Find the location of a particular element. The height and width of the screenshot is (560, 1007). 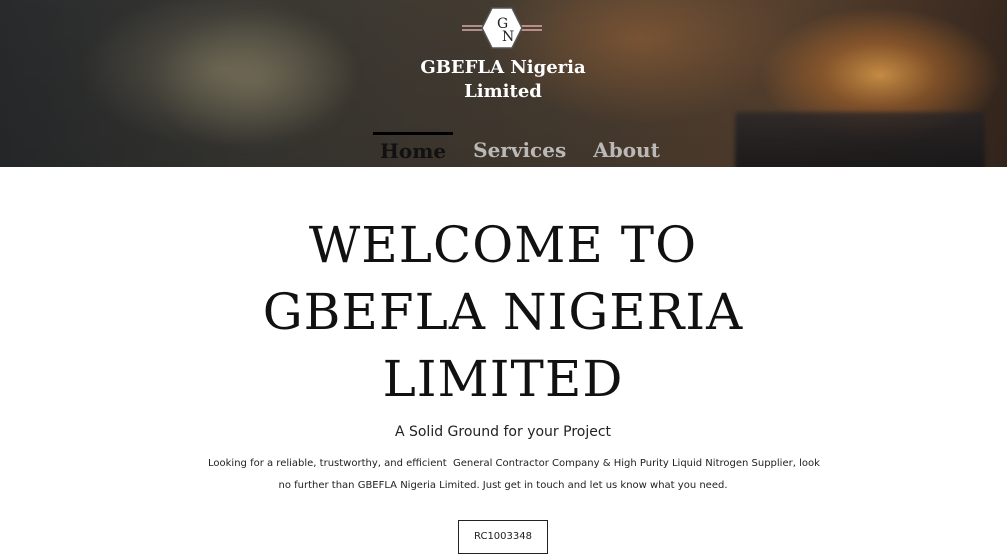

tagline: A Solid Ground for your Project is located at coordinates (503, 432).